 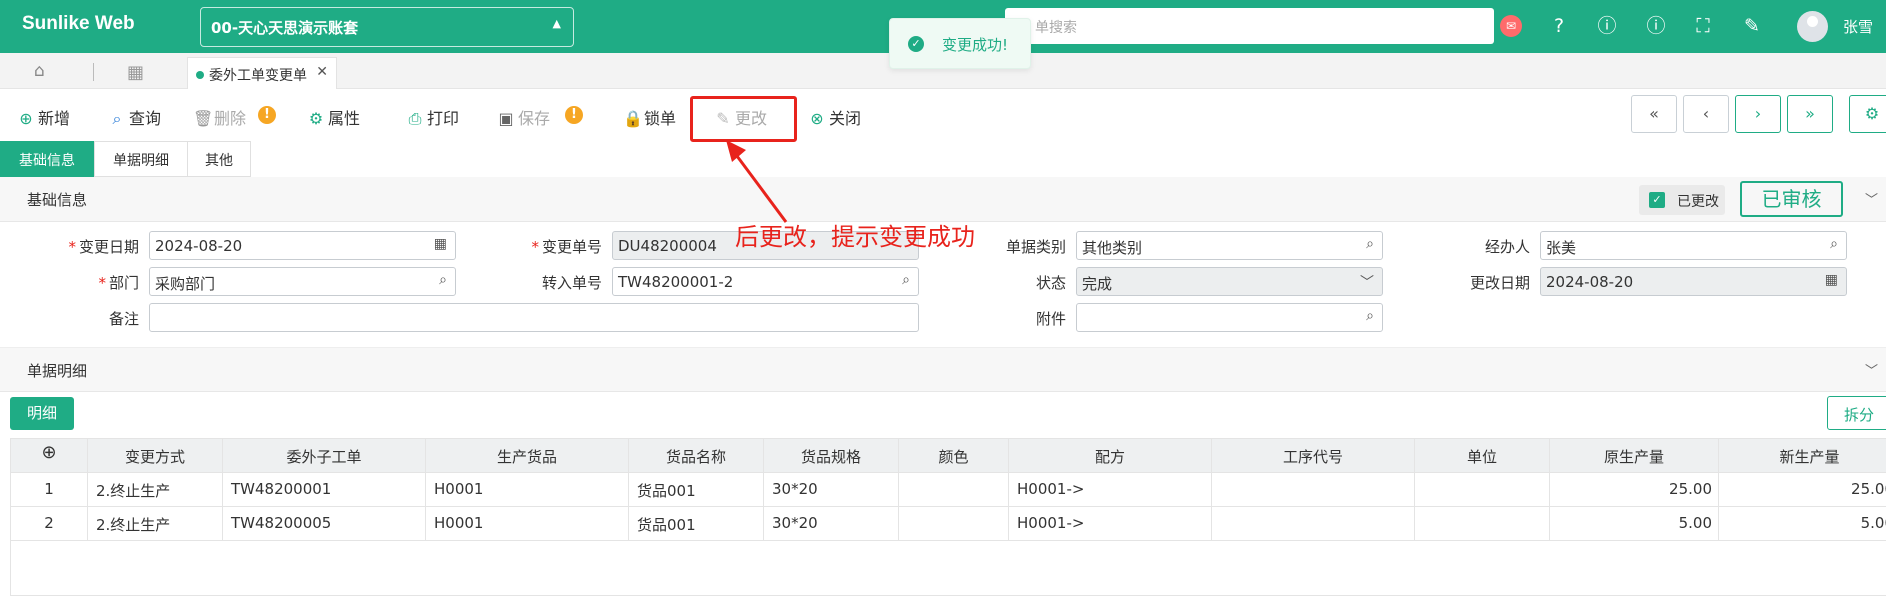 I want to click on home-icon: ⌂, so click(x=45, y=71).